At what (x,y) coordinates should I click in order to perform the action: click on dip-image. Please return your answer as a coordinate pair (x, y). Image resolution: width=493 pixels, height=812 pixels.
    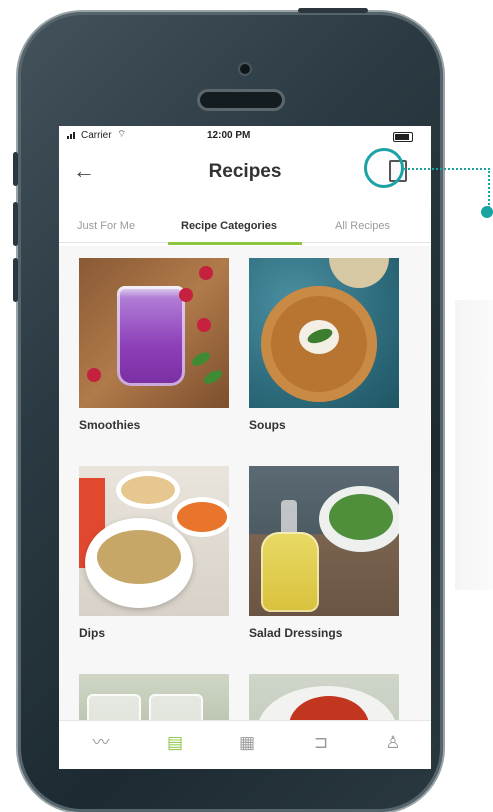
    Looking at the image, I should click on (154, 541).